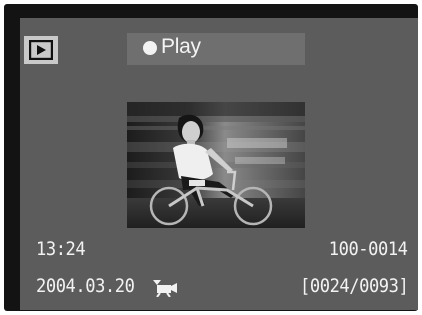  What do you see at coordinates (61, 249) in the screenshot?
I see `capture-time: 13:24` at bounding box center [61, 249].